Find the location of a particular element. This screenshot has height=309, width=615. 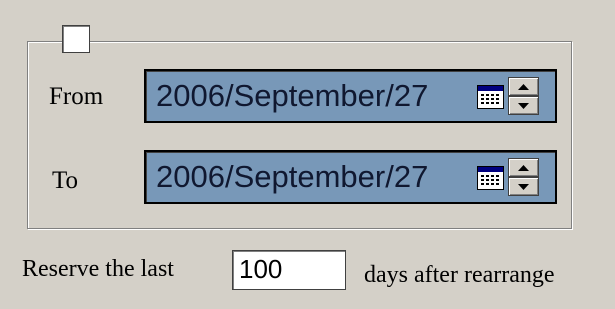

from-spin-down-button is located at coordinates (523, 105).